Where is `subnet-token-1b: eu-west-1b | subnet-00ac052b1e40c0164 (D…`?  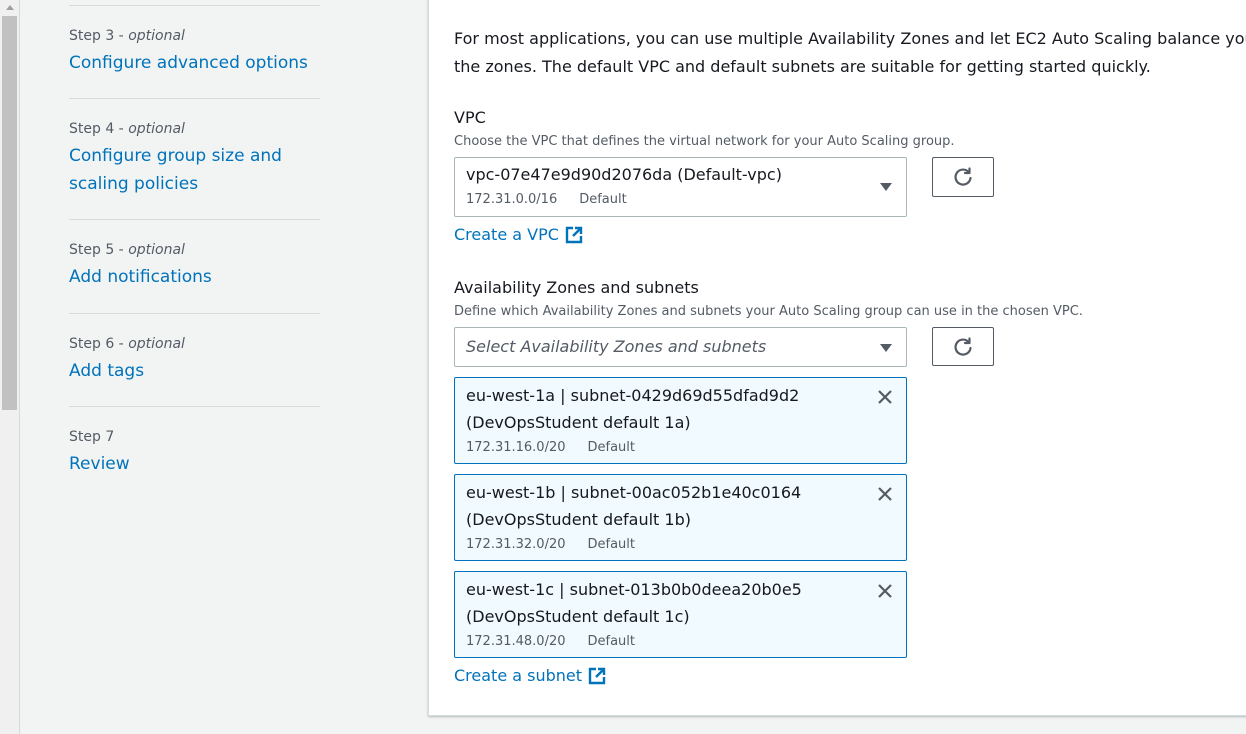
subnet-token-1b: eu-west-1b | subnet-00ac052b1e40c0164 (D… is located at coordinates (680, 517).